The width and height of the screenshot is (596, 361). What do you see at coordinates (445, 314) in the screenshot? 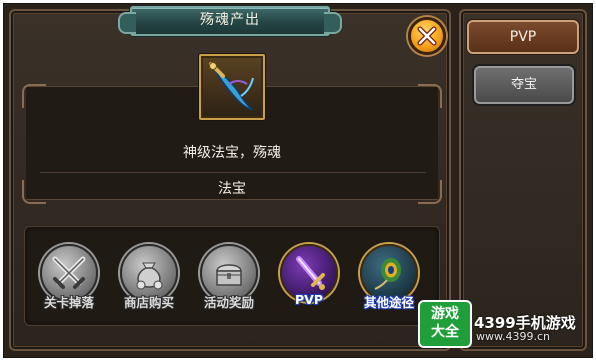
I see `watermark-badge-line1: 游戏` at bounding box center [445, 314].